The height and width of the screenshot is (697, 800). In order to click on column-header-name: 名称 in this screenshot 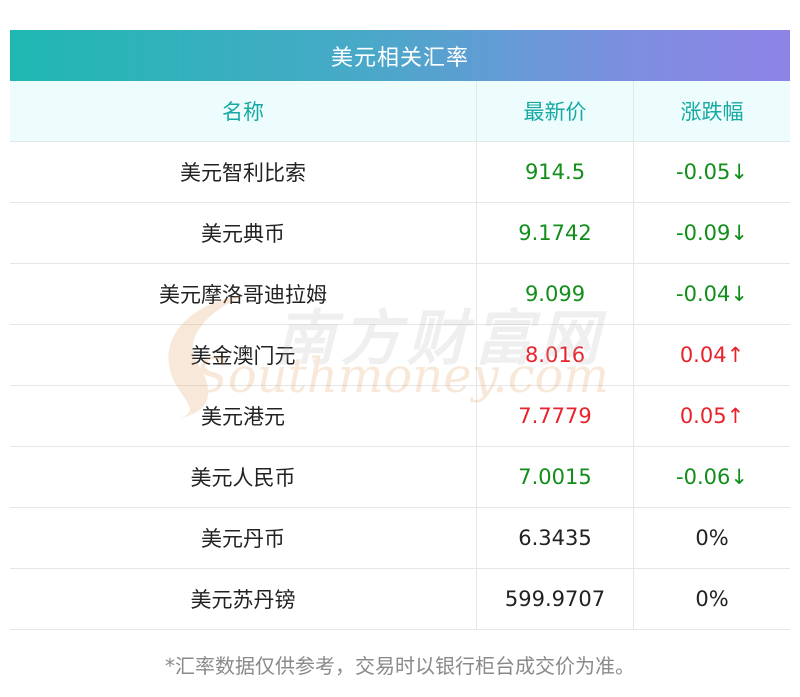, I will do `click(243, 111)`.